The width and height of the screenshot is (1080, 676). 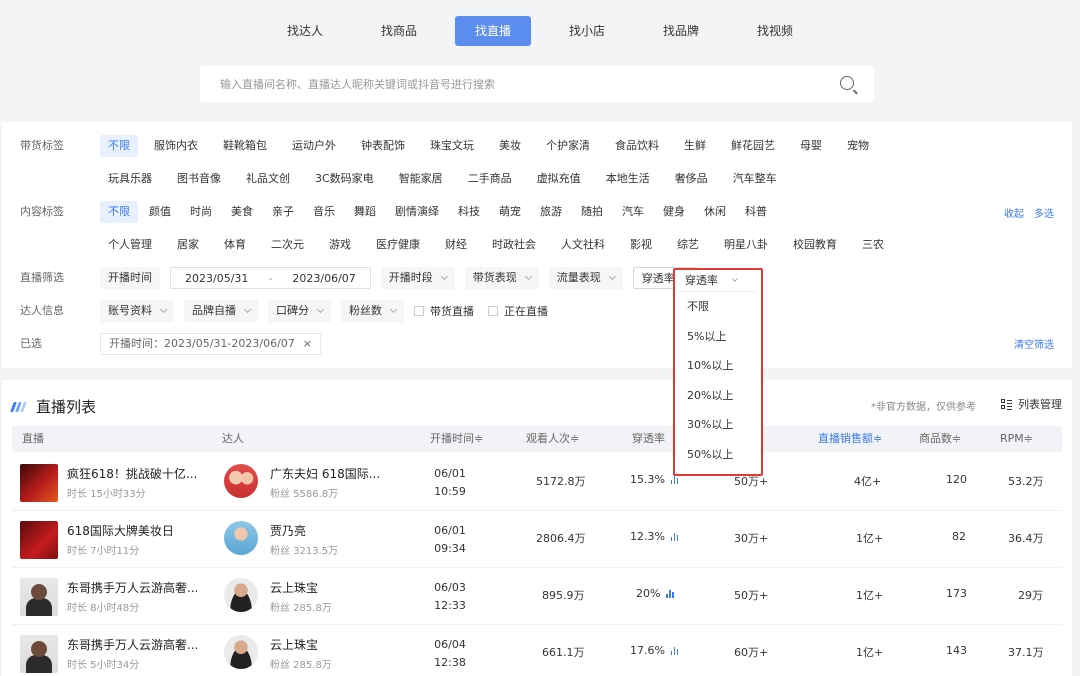 I want to click on goods-chip: 3C数码家电, so click(x=344, y=179).